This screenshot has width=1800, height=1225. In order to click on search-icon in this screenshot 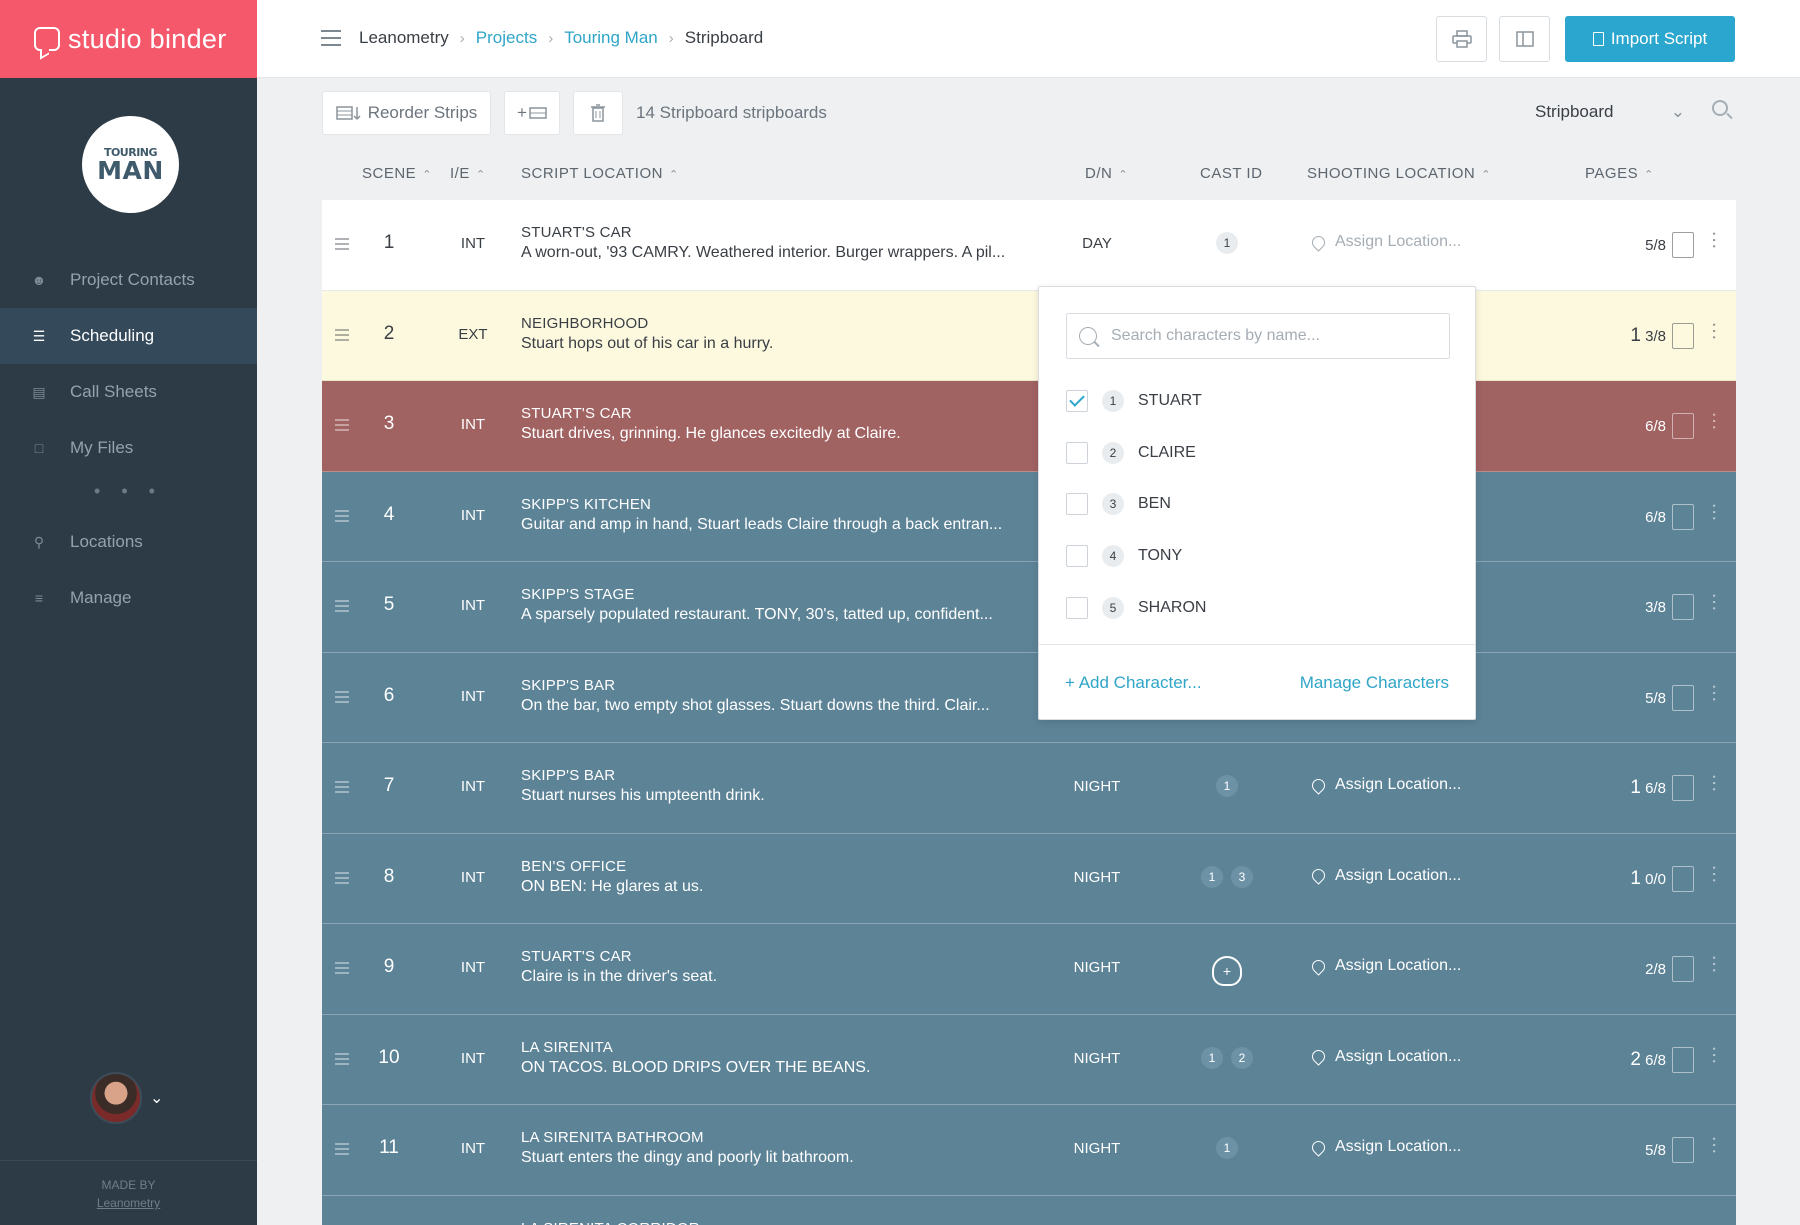, I will do `click(1720, 108)`.